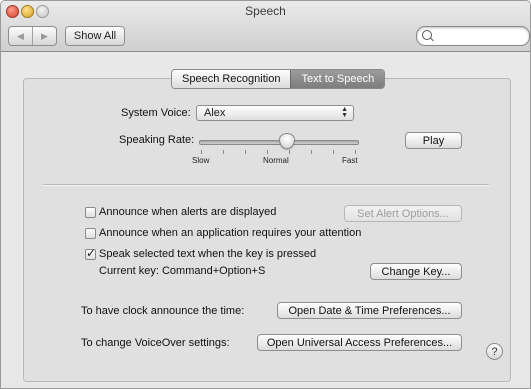 The height and width of the screenshot is (389, 531). I want to click on back-forward-control: ◀ ▶, so click(32, 36).